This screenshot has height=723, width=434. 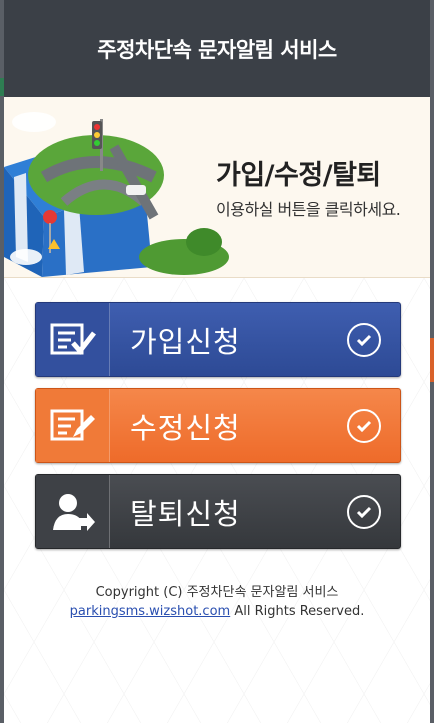 I want to click on join-button: 가입신청, so click(x=218, y=339).